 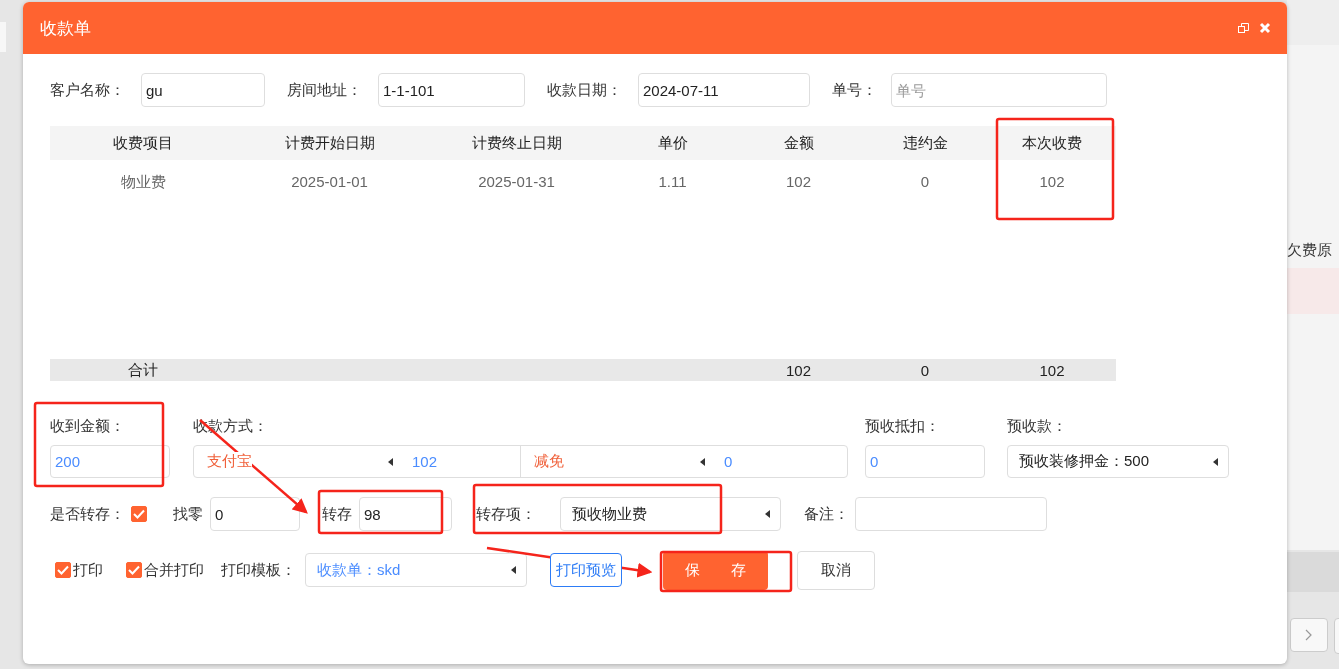 What do you see at coordinates (337, 514) in the screenshot?
I see `field-label: 转存` at bounding box center [337, 514].